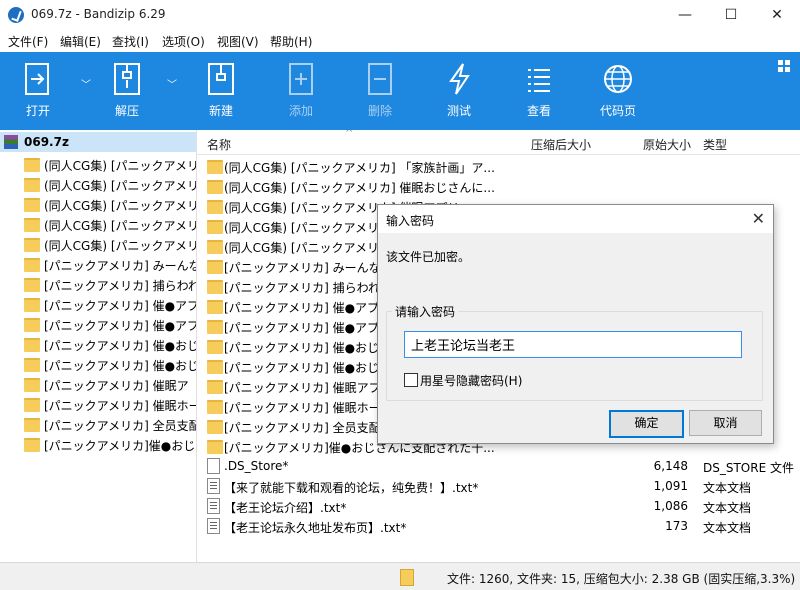 The height and width of the screenshot is (590, 800). I want to click on codepage-button: 代码页, so click(618, 90).